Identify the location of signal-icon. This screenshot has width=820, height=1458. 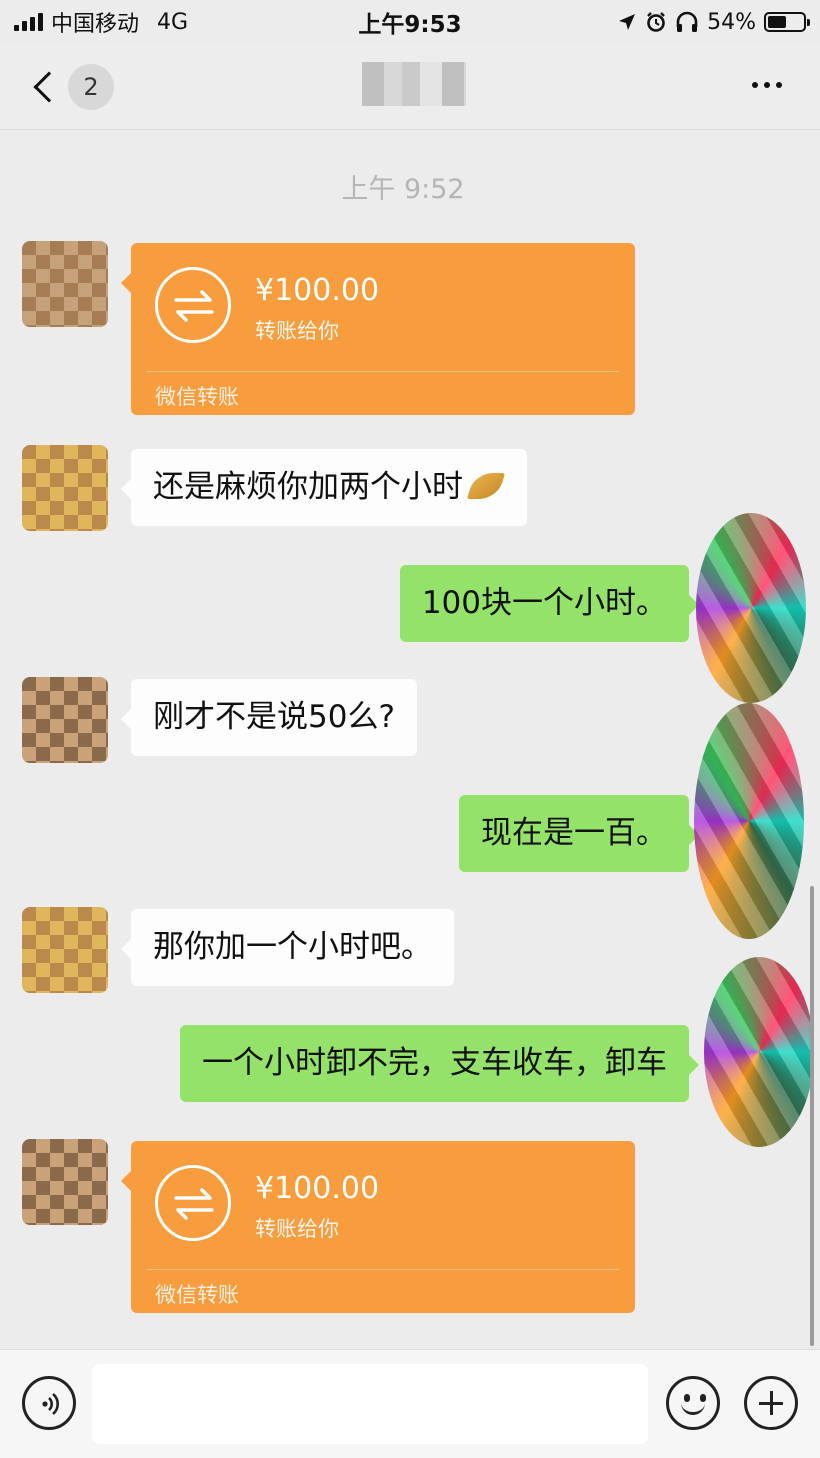
(28, 22).